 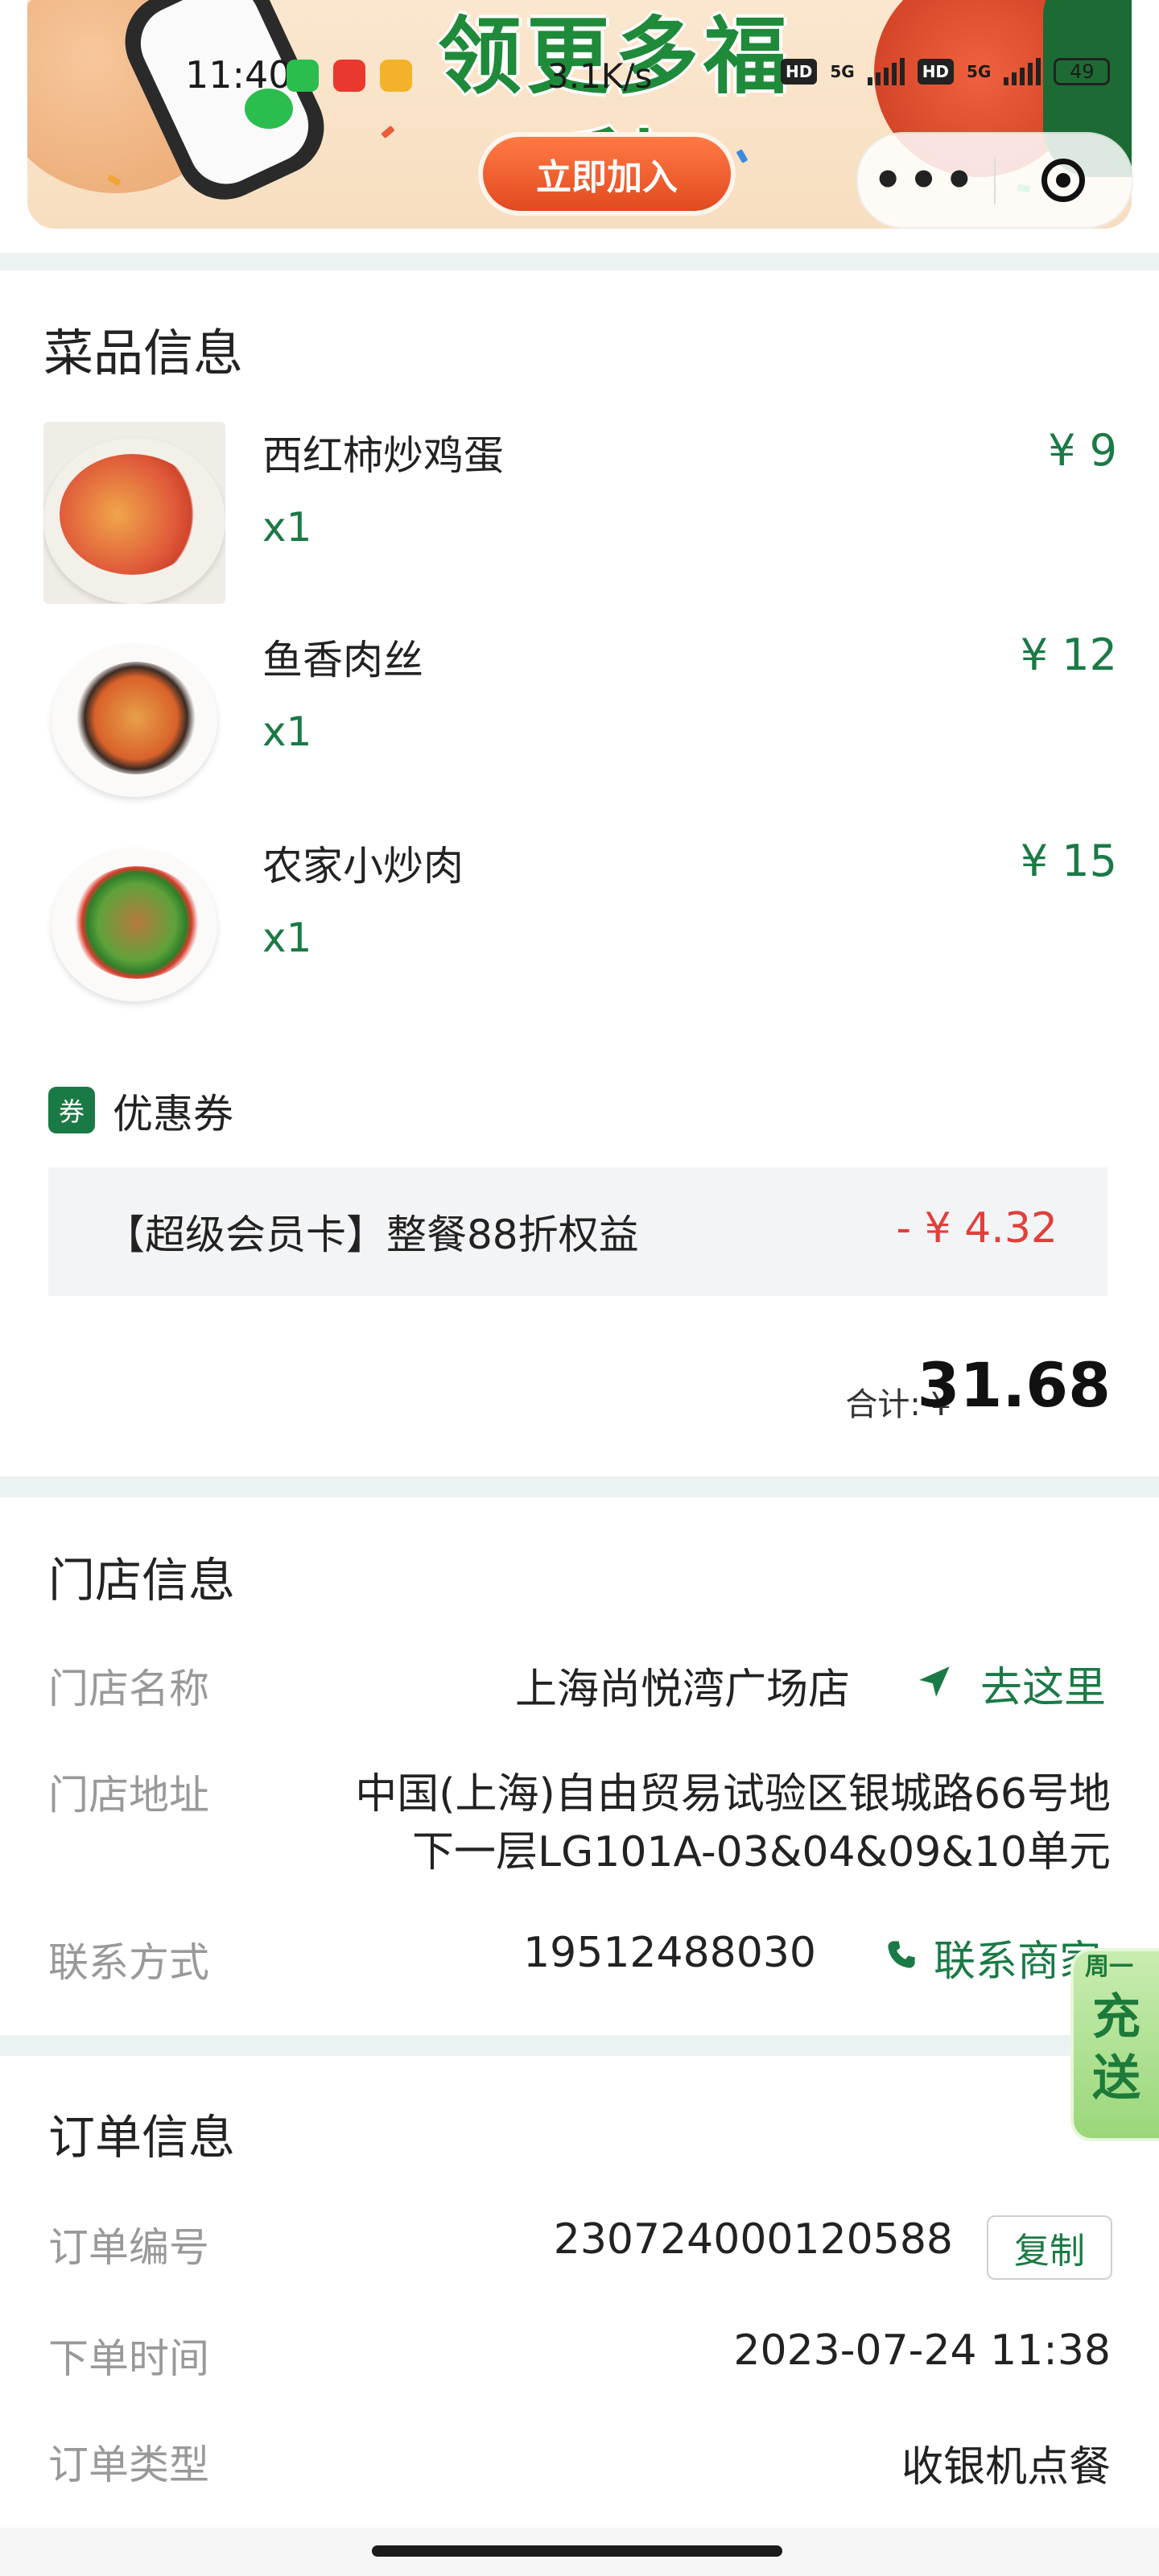 What do you see at coordinates (303, 76) in the screenshot?
I see `wechat-icon` at bounding box center [303, 76].